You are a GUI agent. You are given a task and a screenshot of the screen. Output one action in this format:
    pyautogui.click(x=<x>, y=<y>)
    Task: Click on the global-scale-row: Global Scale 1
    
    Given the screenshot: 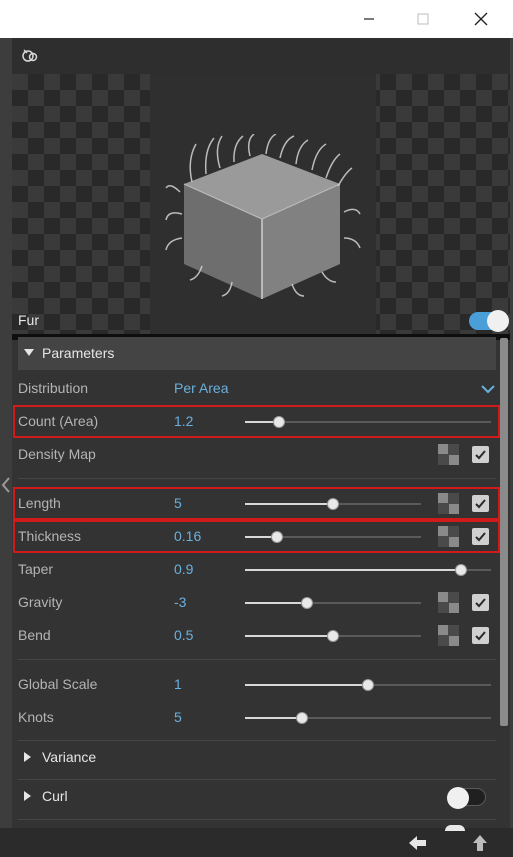 What is the action you would take?
    pyautogui.click(x=261, y=684)
    